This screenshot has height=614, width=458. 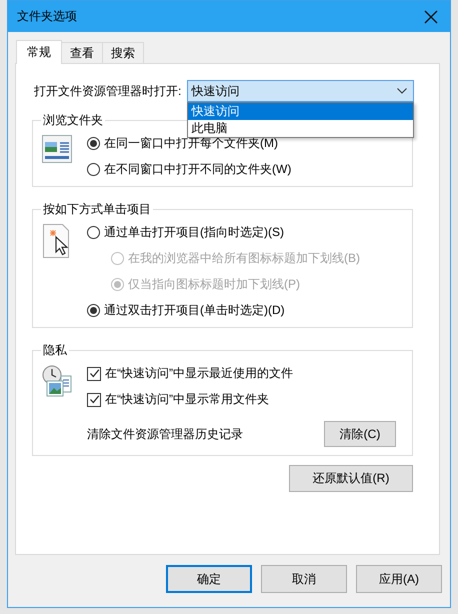 What do you see at coordinates (399, 579) in the screenshot?
I see `dialog-button: 应用(A)` at bounding box center [399, 579].